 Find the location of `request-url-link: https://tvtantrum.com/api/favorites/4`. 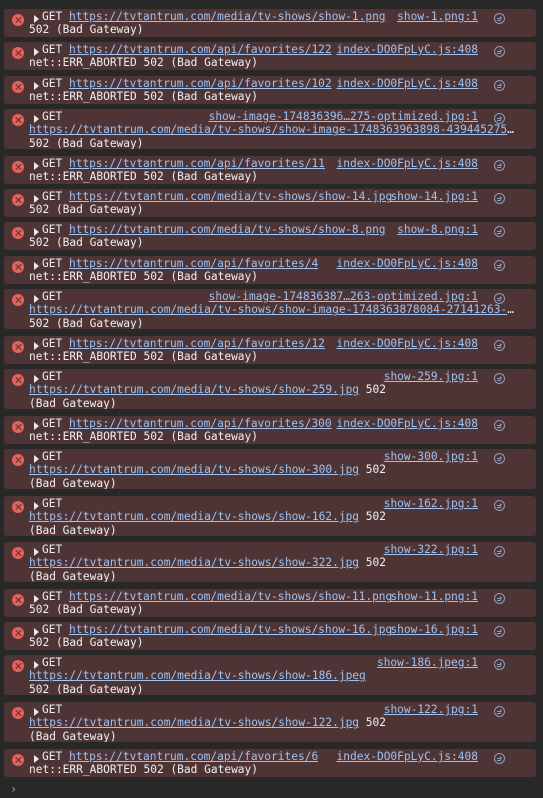

request-url-link: https://tvtantrum.com/api/favorites/4 is located at coordinates (193, 263).